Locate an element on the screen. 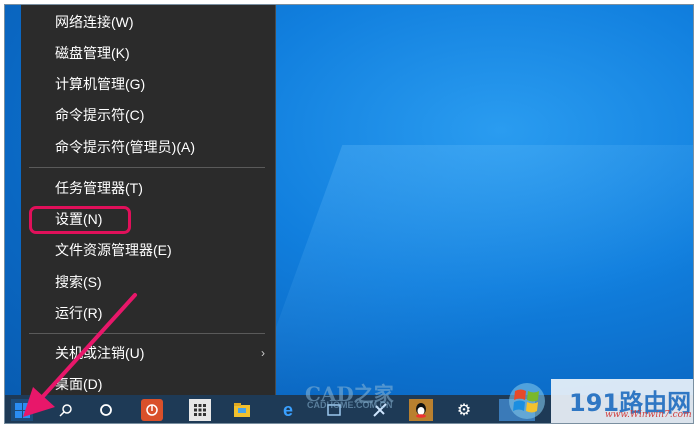 This screenshot has height=428, width=698. settings-highlight-box is located at coordinates (80, 220).